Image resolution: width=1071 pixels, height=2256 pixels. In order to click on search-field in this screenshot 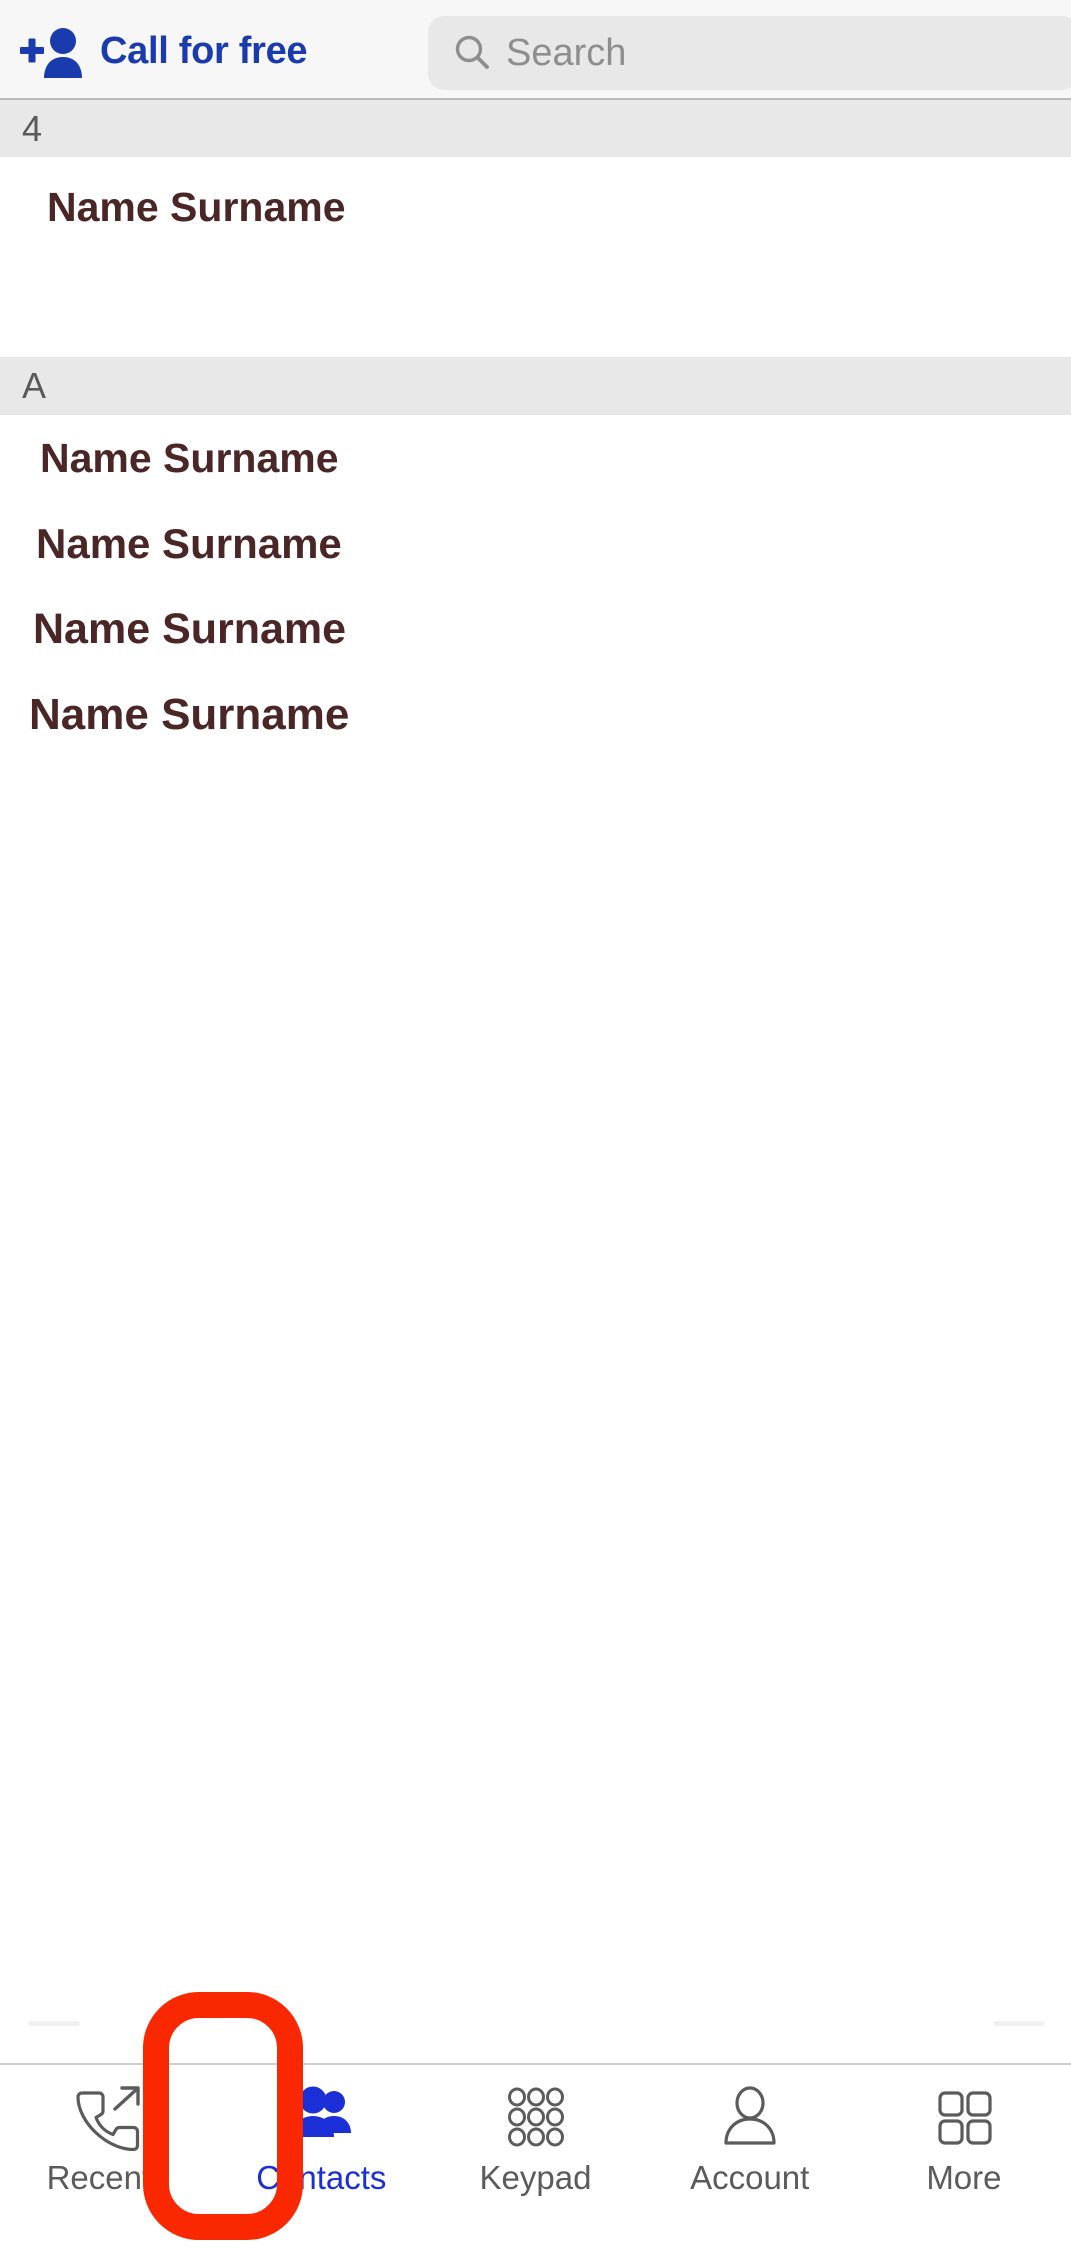, I will do `click(749, 53)`.